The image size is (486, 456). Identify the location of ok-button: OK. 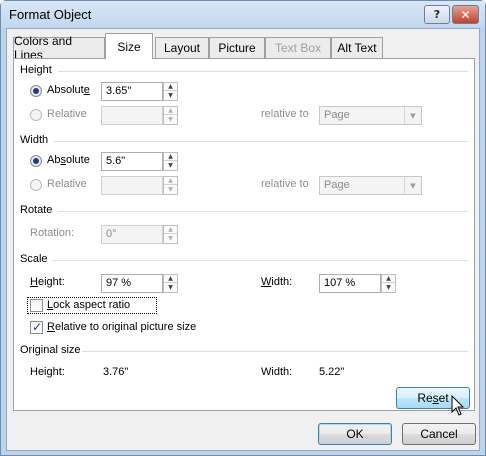
(355, 434).